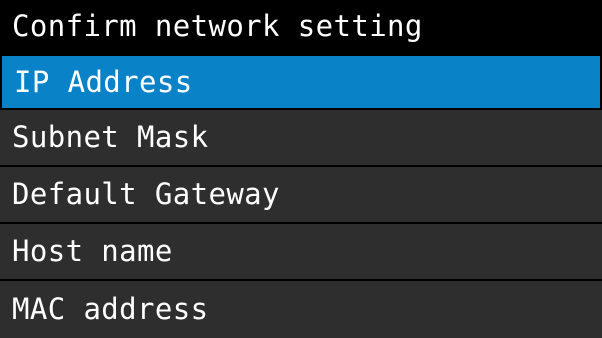 This screenshot has width=602, height=338. I want to click on menu-item-label: Subnet Mask, so click(110, 137).